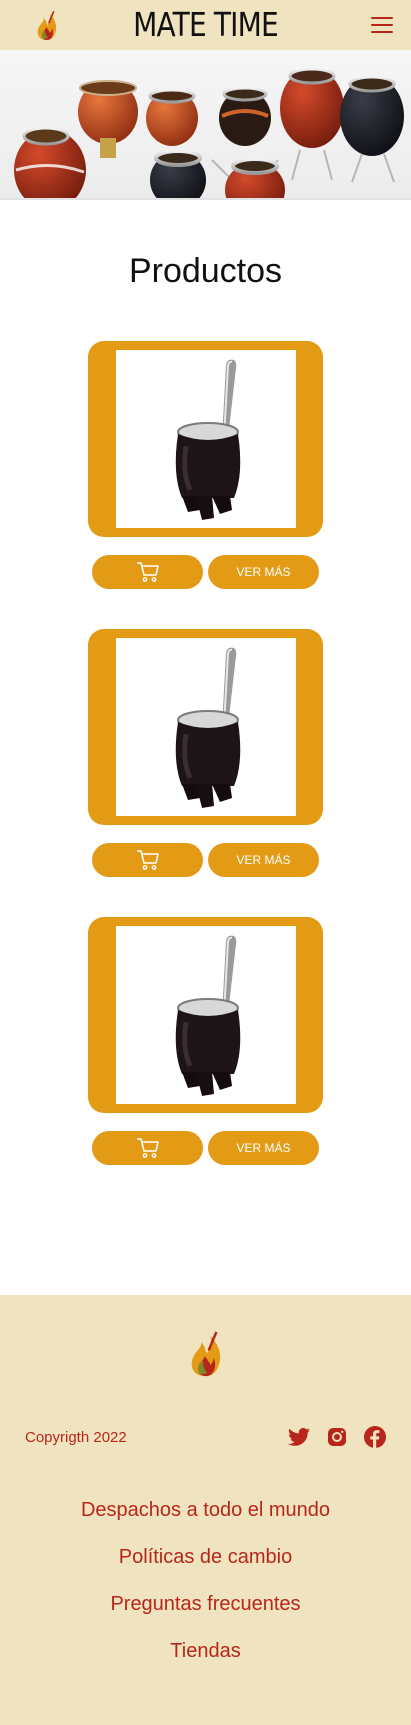  I want to click on top-bar: MATE TIME, so click(205, 25).